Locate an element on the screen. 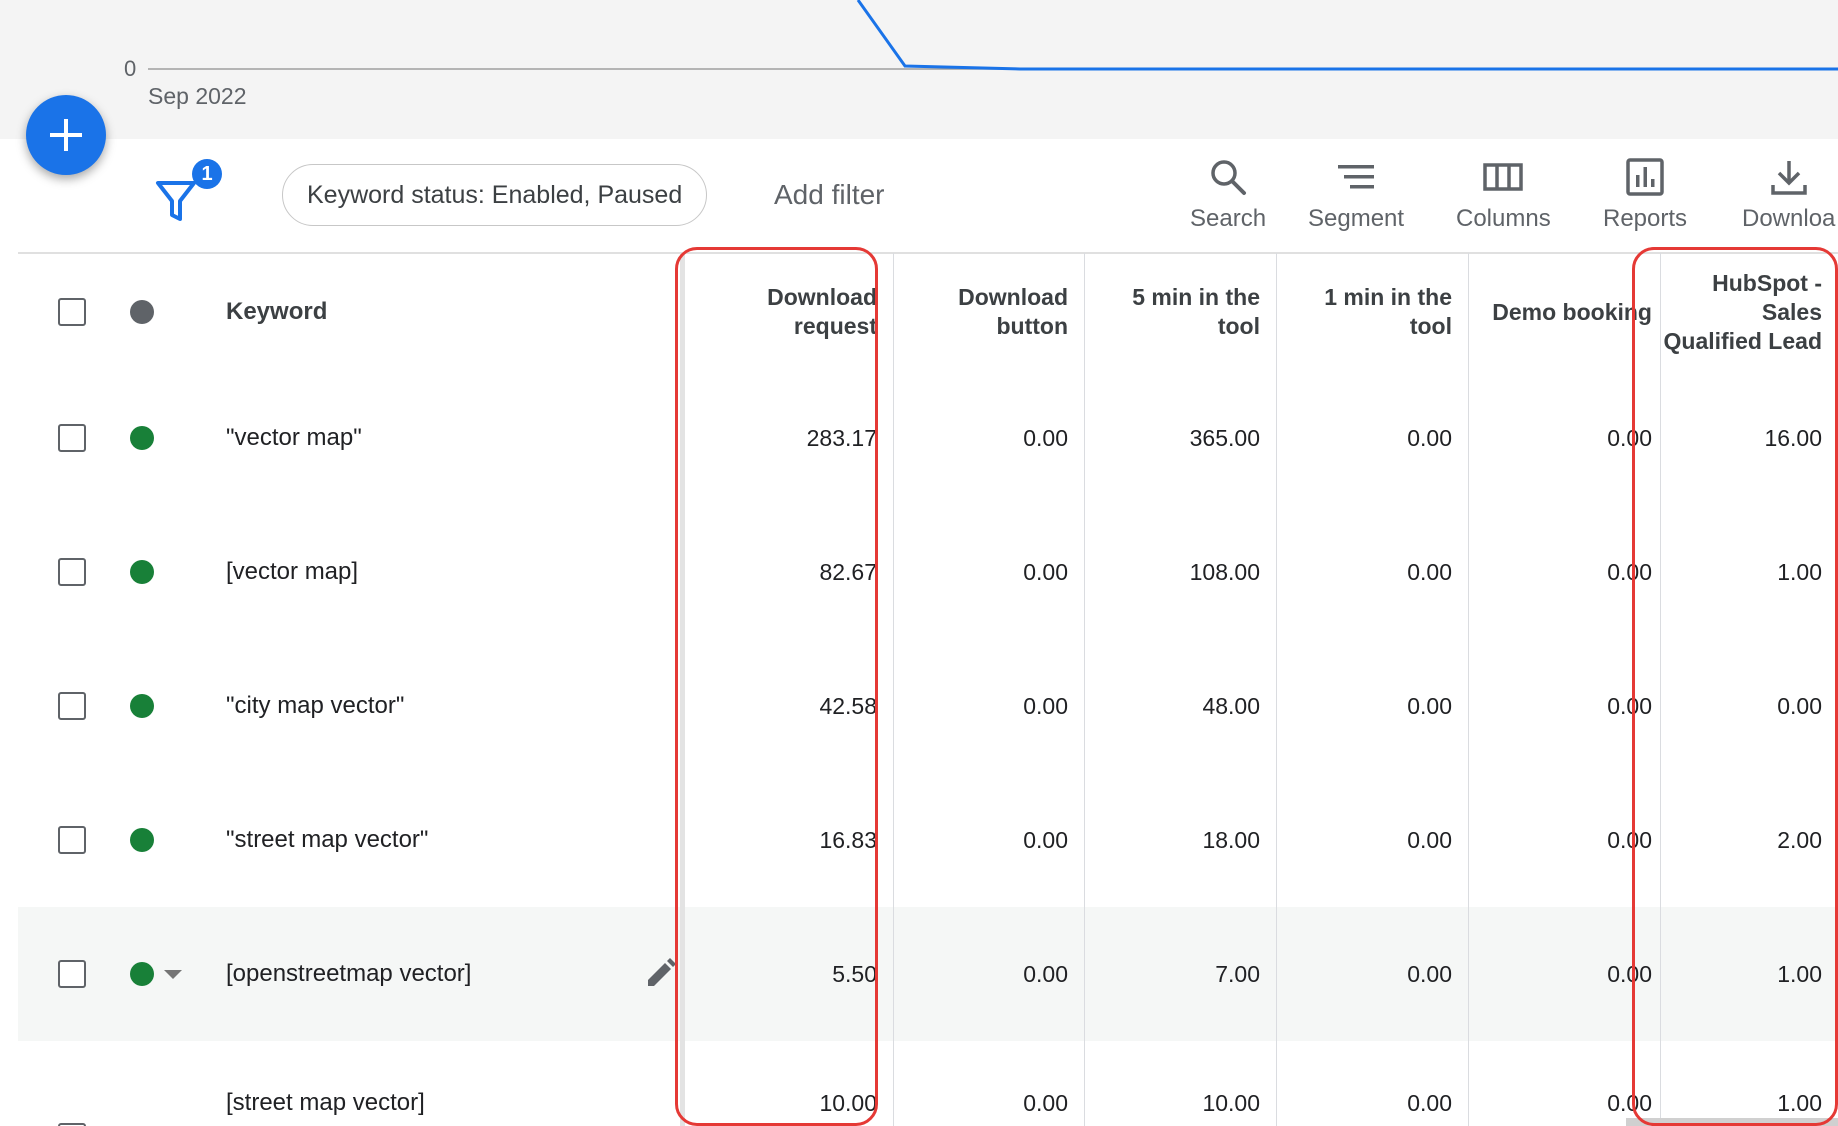 This screenshot has width=1838, height=1126. columns-icon is located at coordinates (1503, 177).